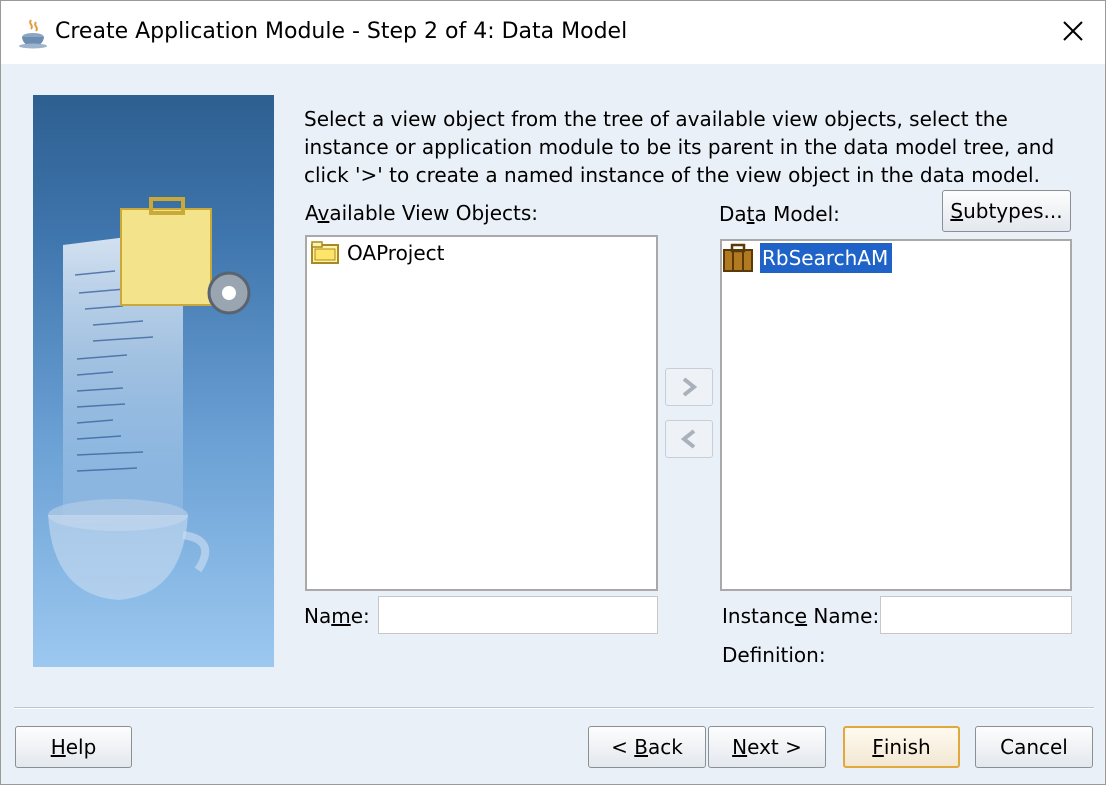 The width and height of the screenshot is (1106, 785). What do you see at coordinates (518, 615) in the screenshot?
I see `name-input` at bounding box center [518, 615].